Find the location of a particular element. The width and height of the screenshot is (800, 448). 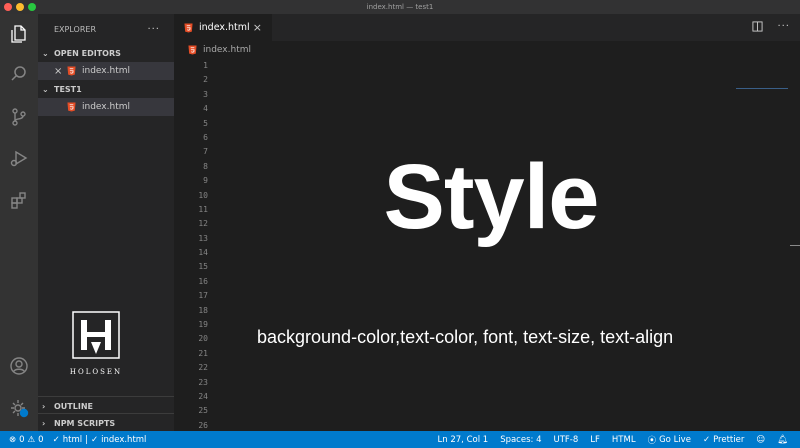

window-title: index.html — test1 is located at coordinates (400, 7).